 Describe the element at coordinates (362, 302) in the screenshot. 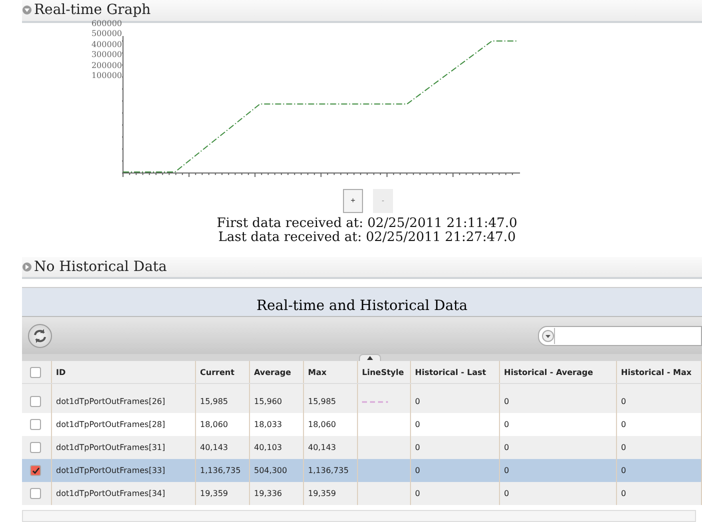

I see `panel-title: Real-time and Historical Data` at that location.